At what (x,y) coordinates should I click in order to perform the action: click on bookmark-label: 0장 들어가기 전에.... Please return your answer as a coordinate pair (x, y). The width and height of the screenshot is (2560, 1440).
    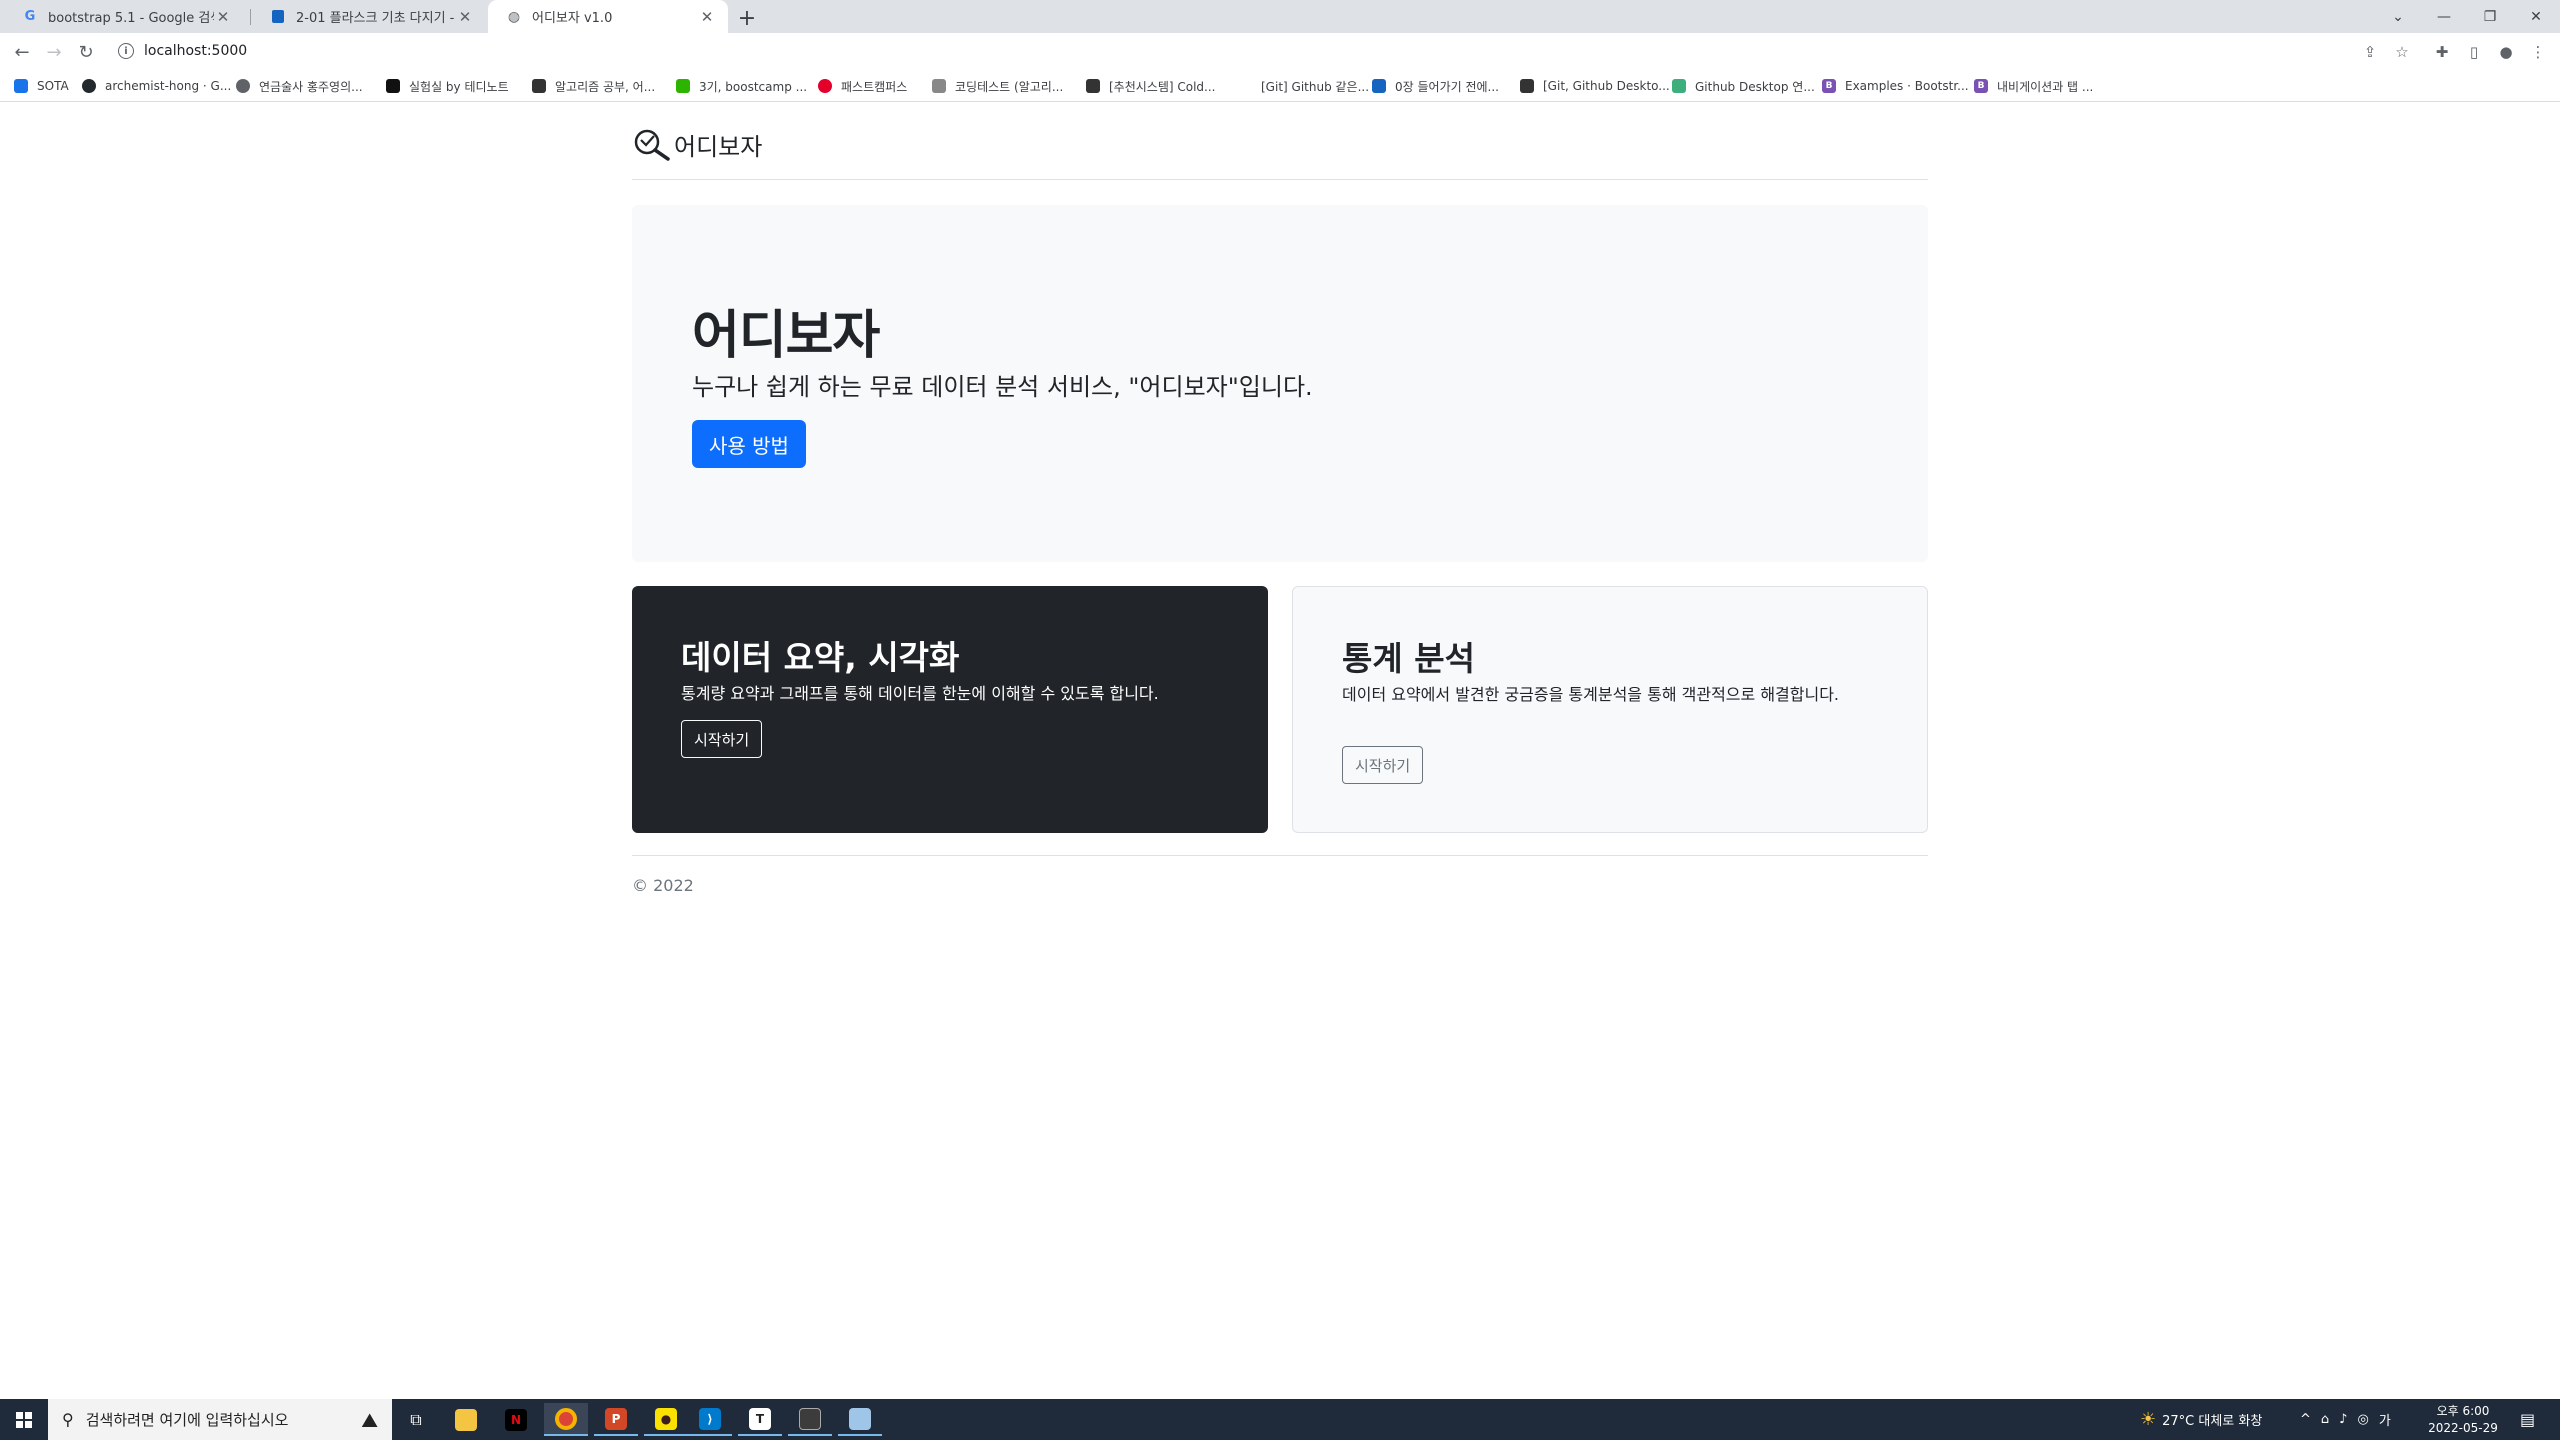
    Looking at the image, I should click on (1447, 86).